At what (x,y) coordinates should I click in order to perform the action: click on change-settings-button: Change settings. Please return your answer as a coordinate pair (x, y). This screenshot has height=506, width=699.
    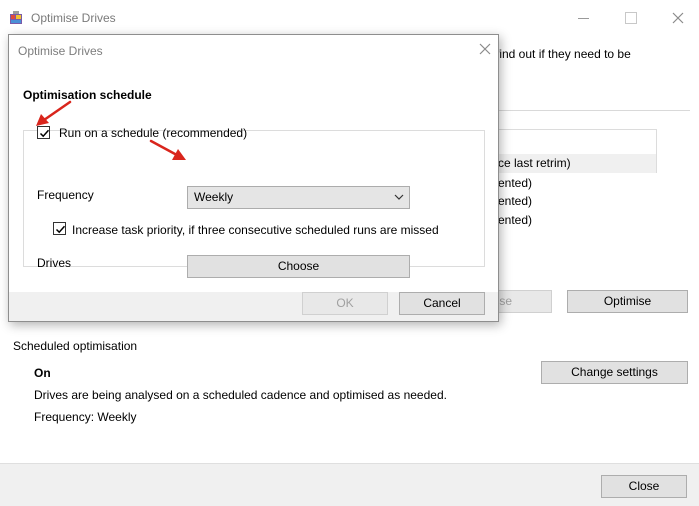
    Looking at the image, I should click on (614, 372).